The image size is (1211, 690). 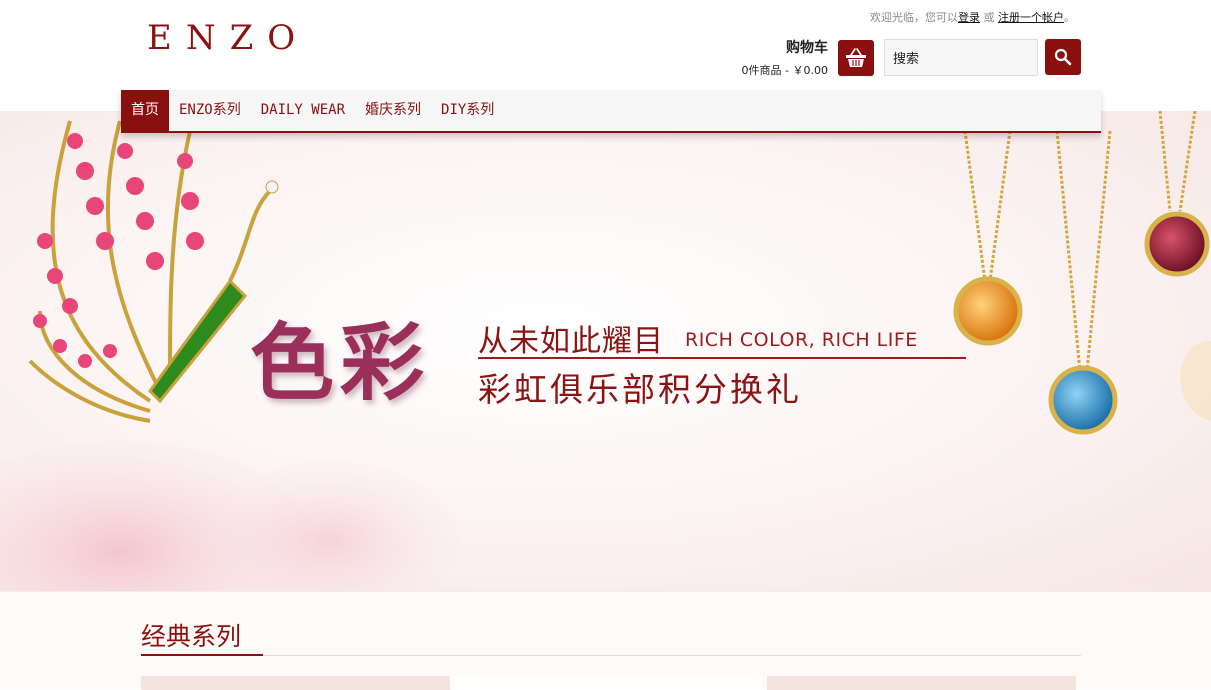 What do you see at coordinates (969, 17) in the screenshot?
I see `login-link: 登录` at bounding box center [969, 17].